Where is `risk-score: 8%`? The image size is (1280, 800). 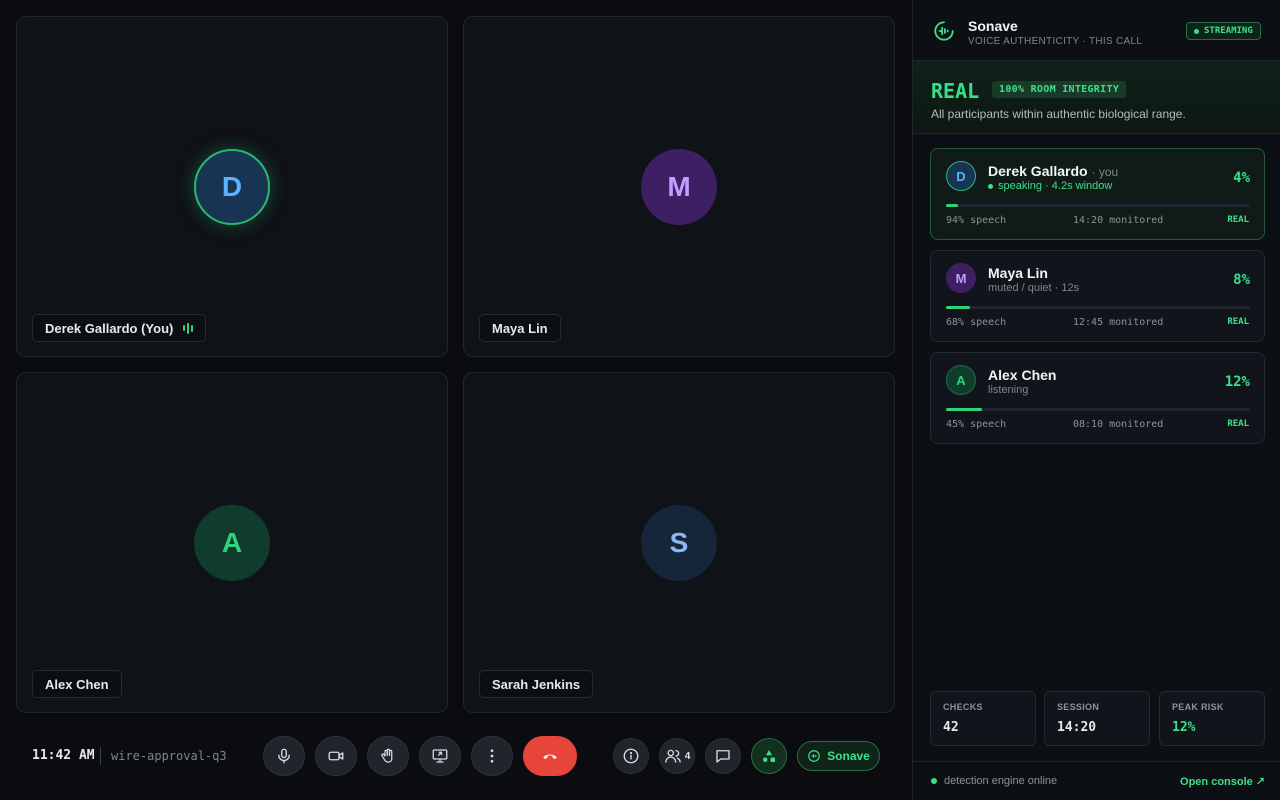 risk-score: 8% is located at coordinates (1241, 280).